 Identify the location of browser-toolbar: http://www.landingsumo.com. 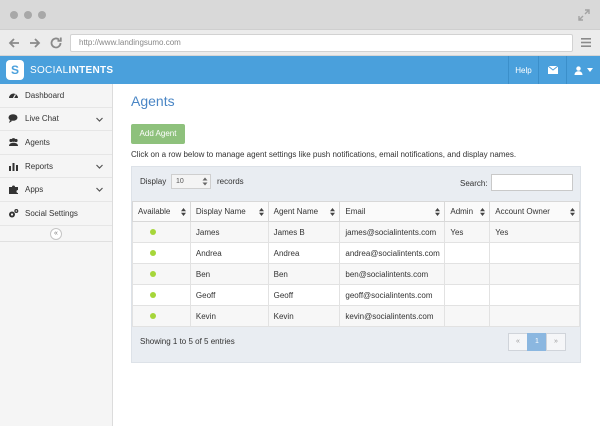
(300, 43).